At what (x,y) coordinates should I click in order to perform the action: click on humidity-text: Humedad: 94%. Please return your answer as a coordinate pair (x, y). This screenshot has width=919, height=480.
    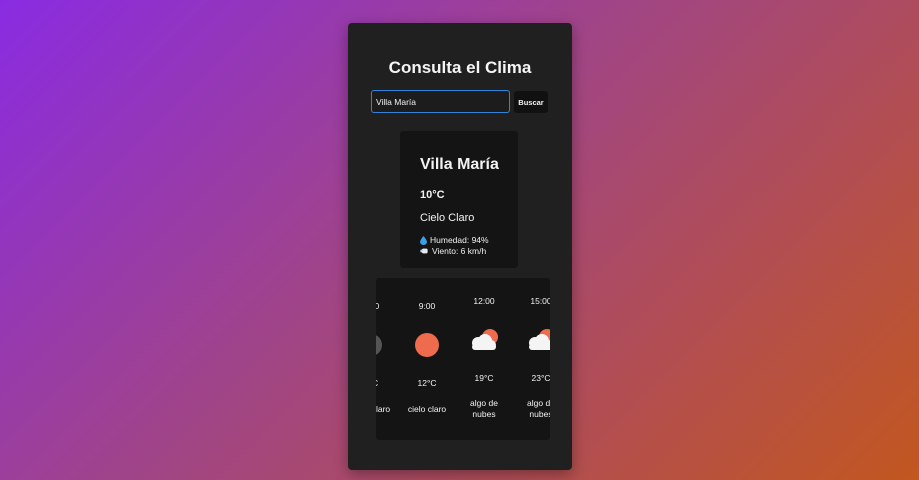
    Looking at the image, I should click on (459, 240).